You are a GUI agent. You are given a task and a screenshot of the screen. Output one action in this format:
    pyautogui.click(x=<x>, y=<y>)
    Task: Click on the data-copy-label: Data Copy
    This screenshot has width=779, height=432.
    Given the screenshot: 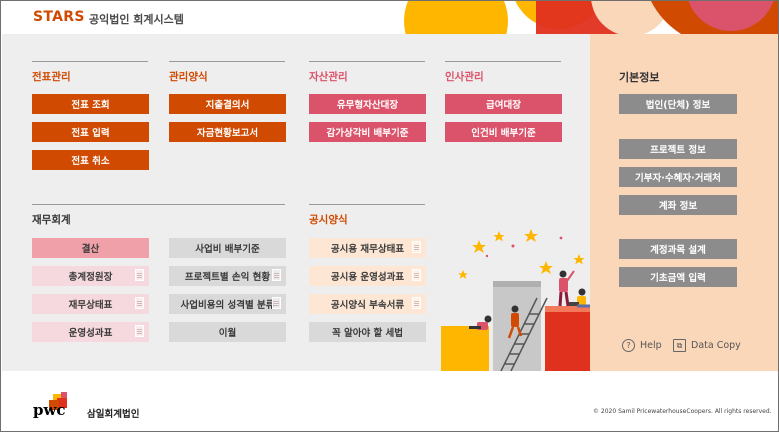 What is the action you would take?
    pyautogui.click(x=716, y=345)
    